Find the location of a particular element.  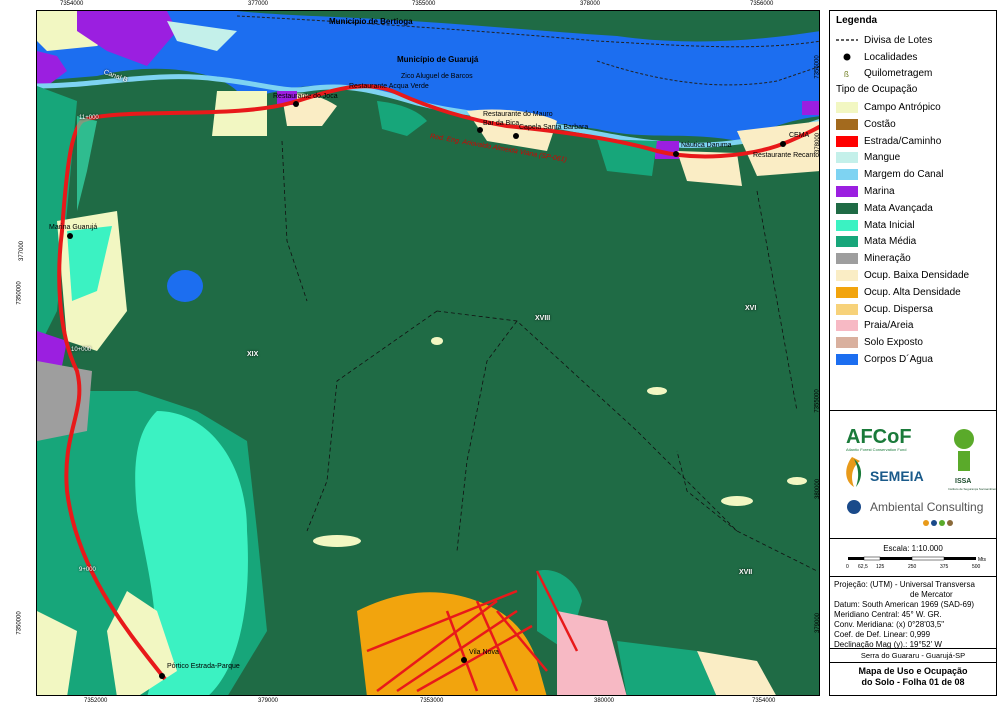

legend-item-occupation: Mata Inicial is located at coordinates (913, 225).